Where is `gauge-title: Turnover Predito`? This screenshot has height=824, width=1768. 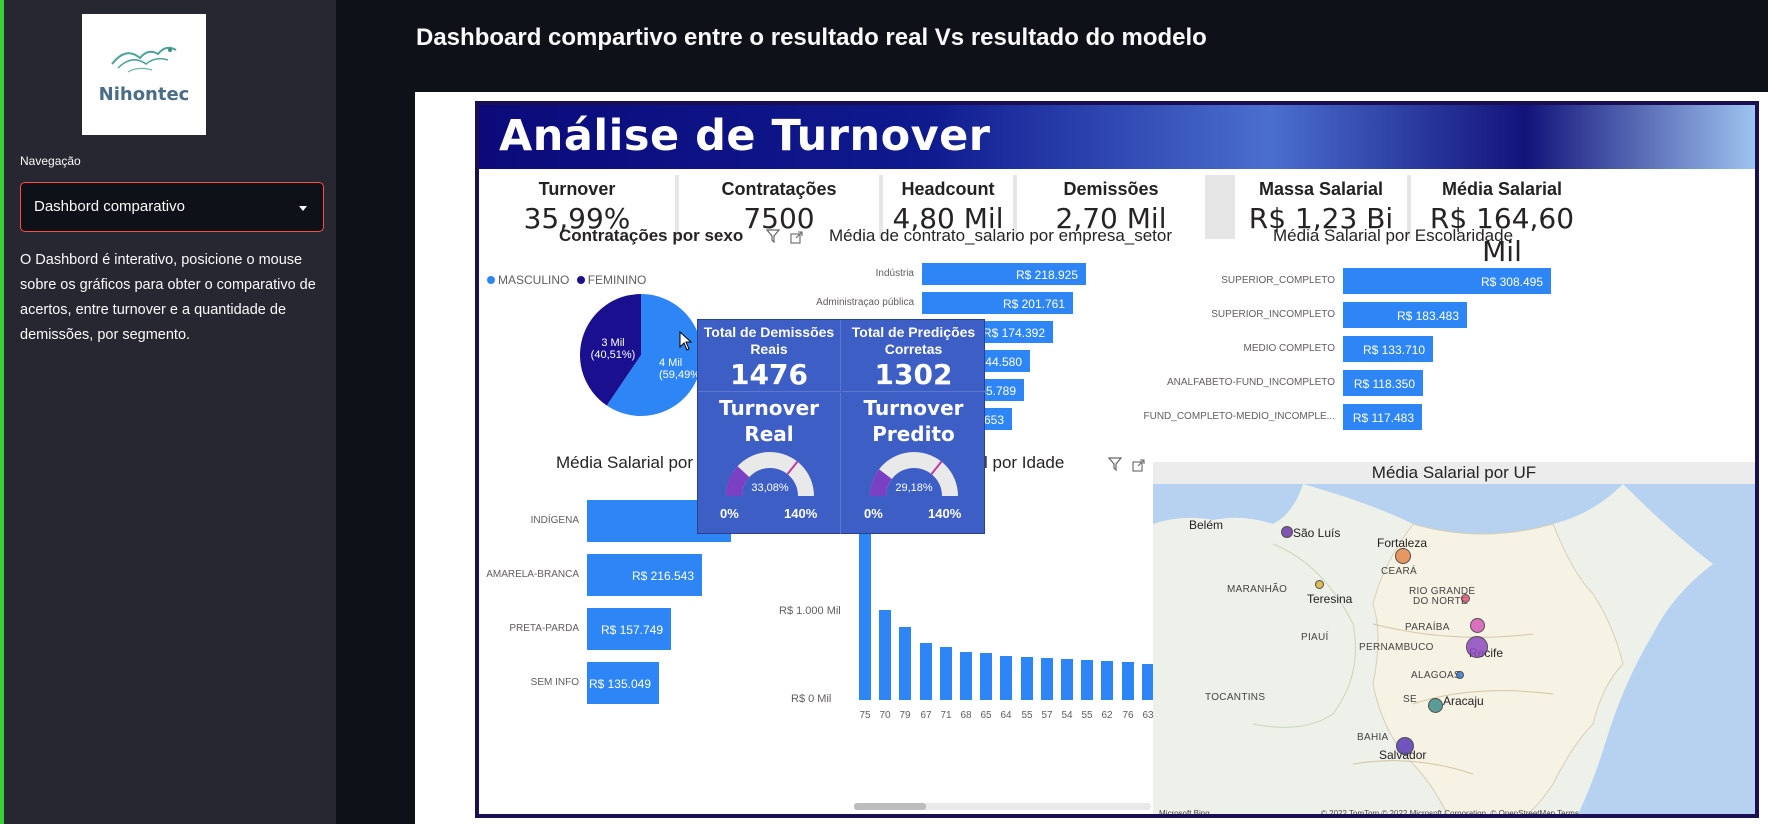 gauge-title: Turnover Predito is located at coordinates (913, 421).